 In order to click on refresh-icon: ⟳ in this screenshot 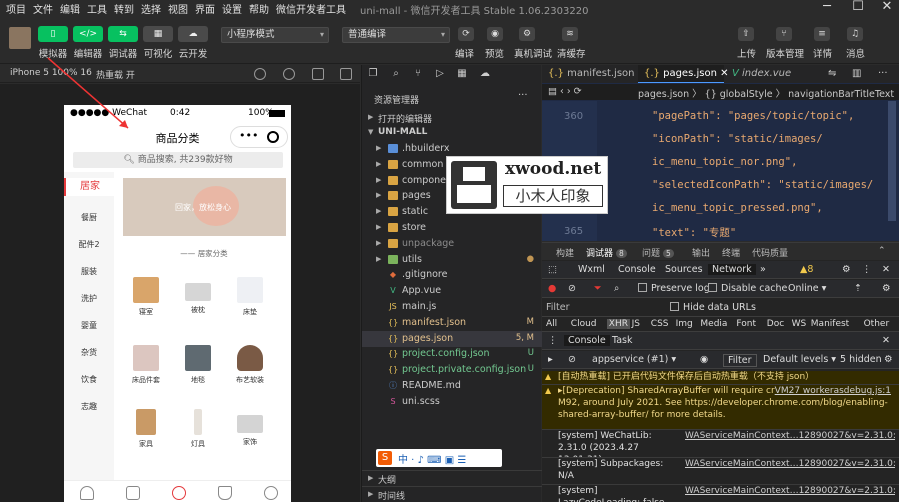, I will do `click(466, 34)`.